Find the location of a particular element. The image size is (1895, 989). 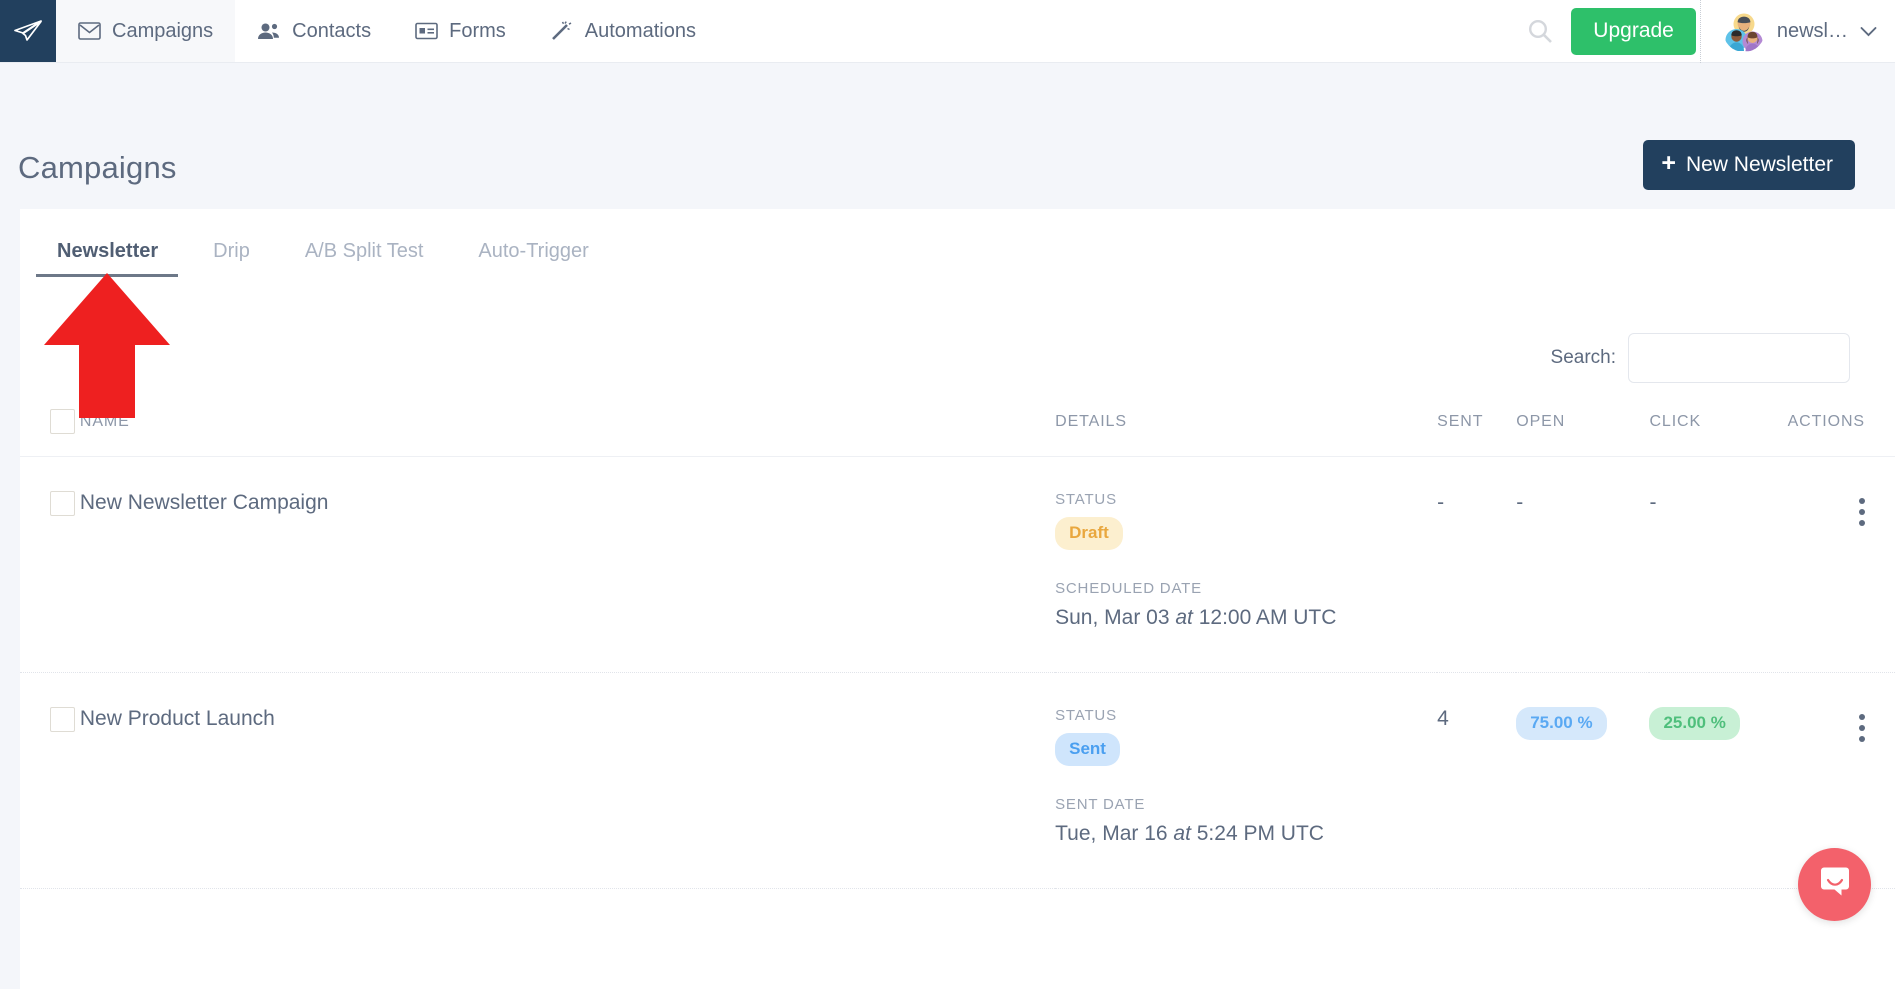

click-rate: - is located at coordinates (1652, 502).